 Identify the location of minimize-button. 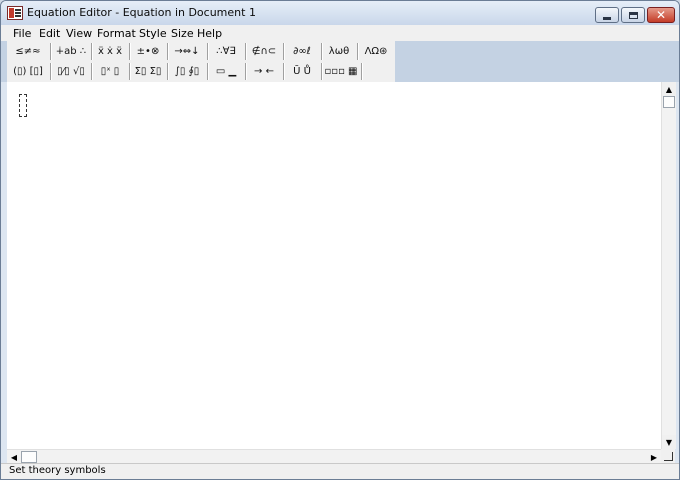
(607, 15).